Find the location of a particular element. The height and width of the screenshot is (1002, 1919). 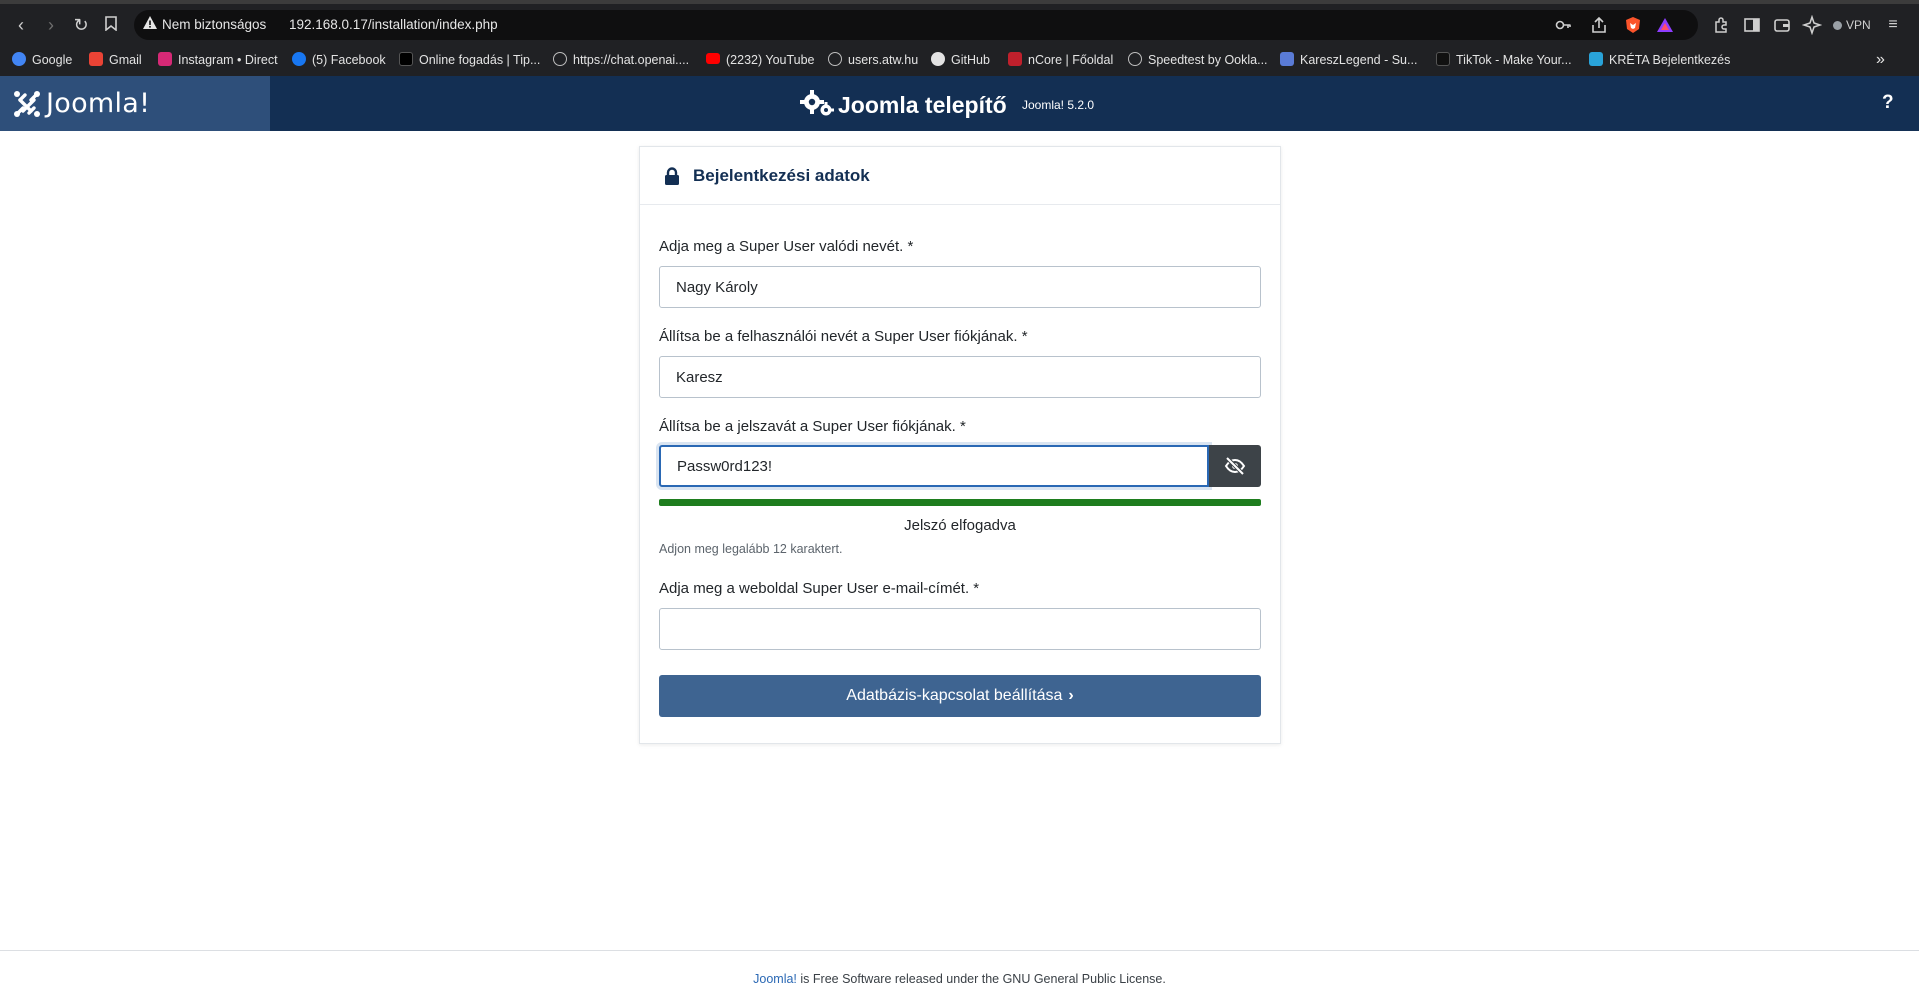

instagram-icon is located at coordinates (165, 59).